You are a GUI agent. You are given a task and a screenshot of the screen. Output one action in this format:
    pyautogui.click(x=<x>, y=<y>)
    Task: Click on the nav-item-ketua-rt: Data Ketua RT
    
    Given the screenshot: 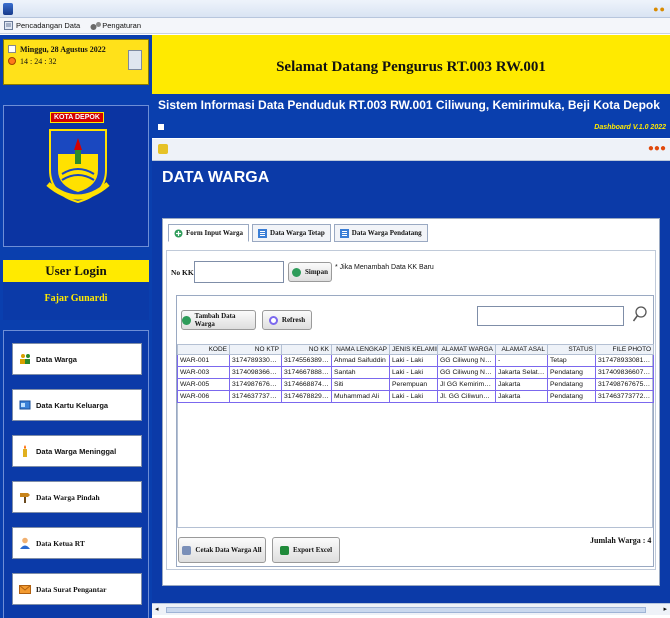 What is the action you would take?
    pyautogui.click(x=77, y=543)
    